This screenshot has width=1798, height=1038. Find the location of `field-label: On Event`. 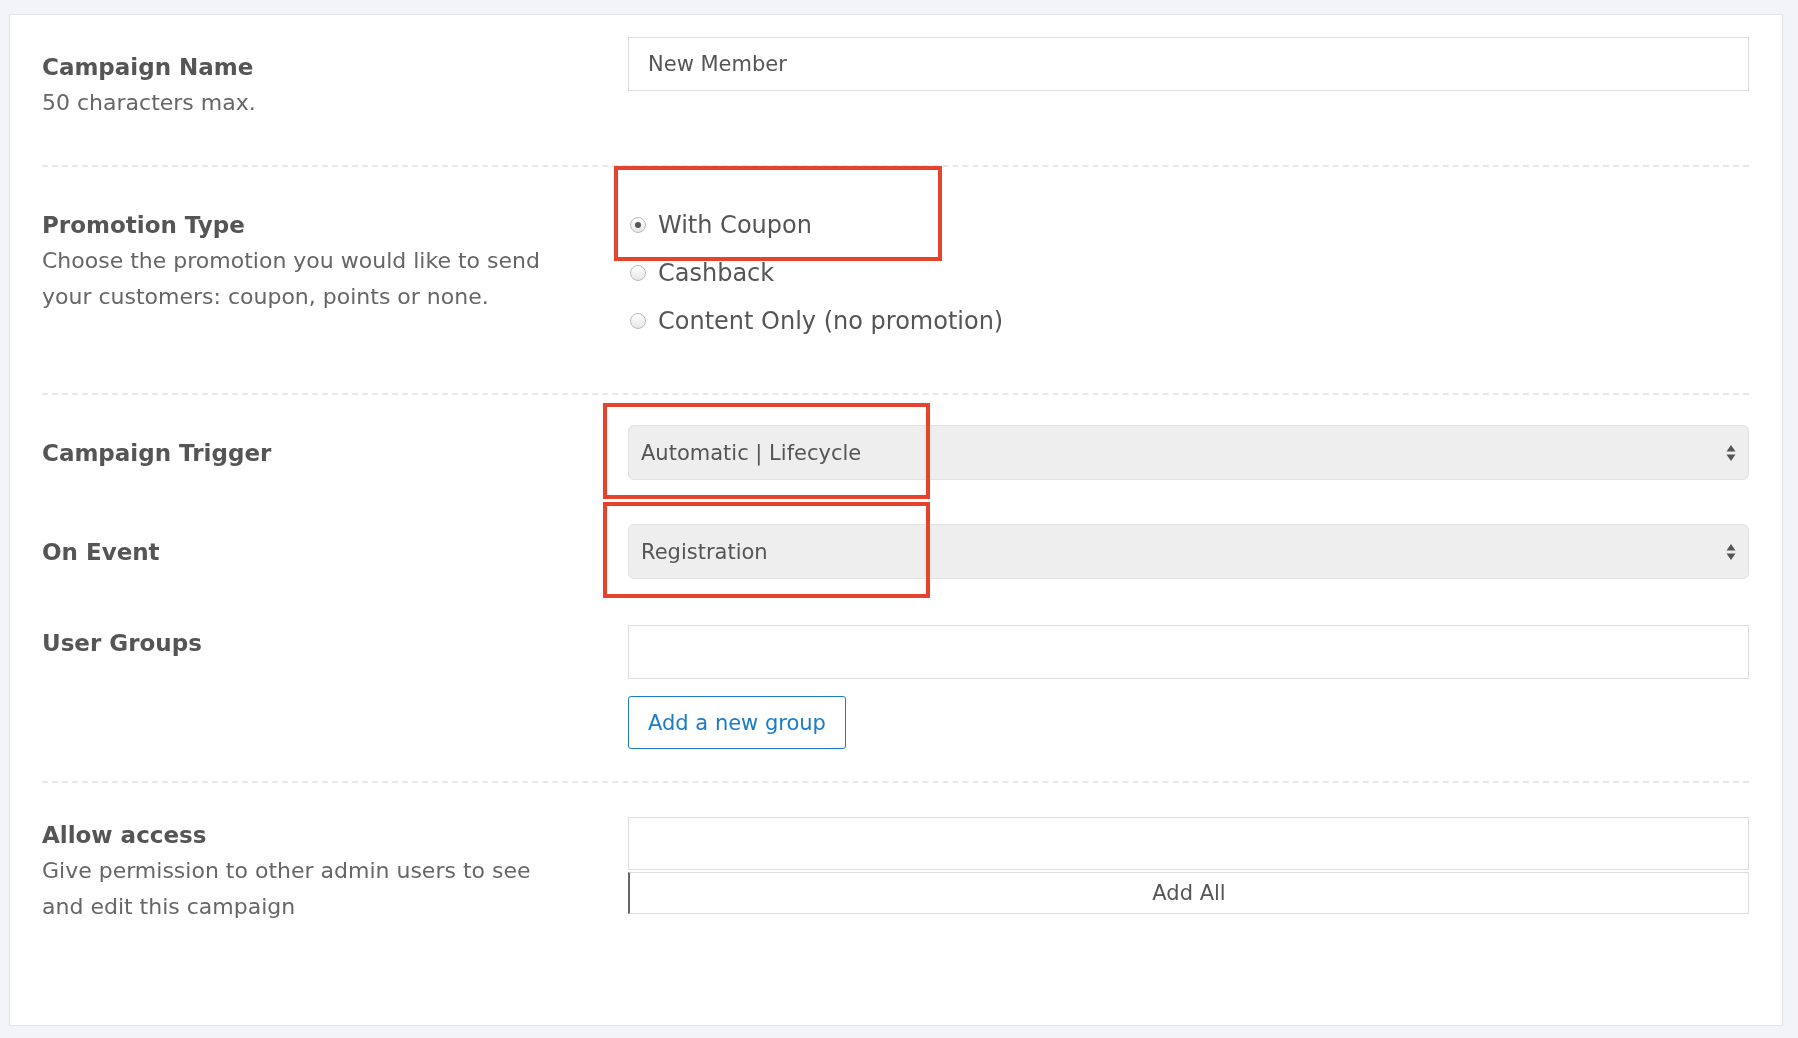

field-label: On Event is located at coordinates (101, 552).